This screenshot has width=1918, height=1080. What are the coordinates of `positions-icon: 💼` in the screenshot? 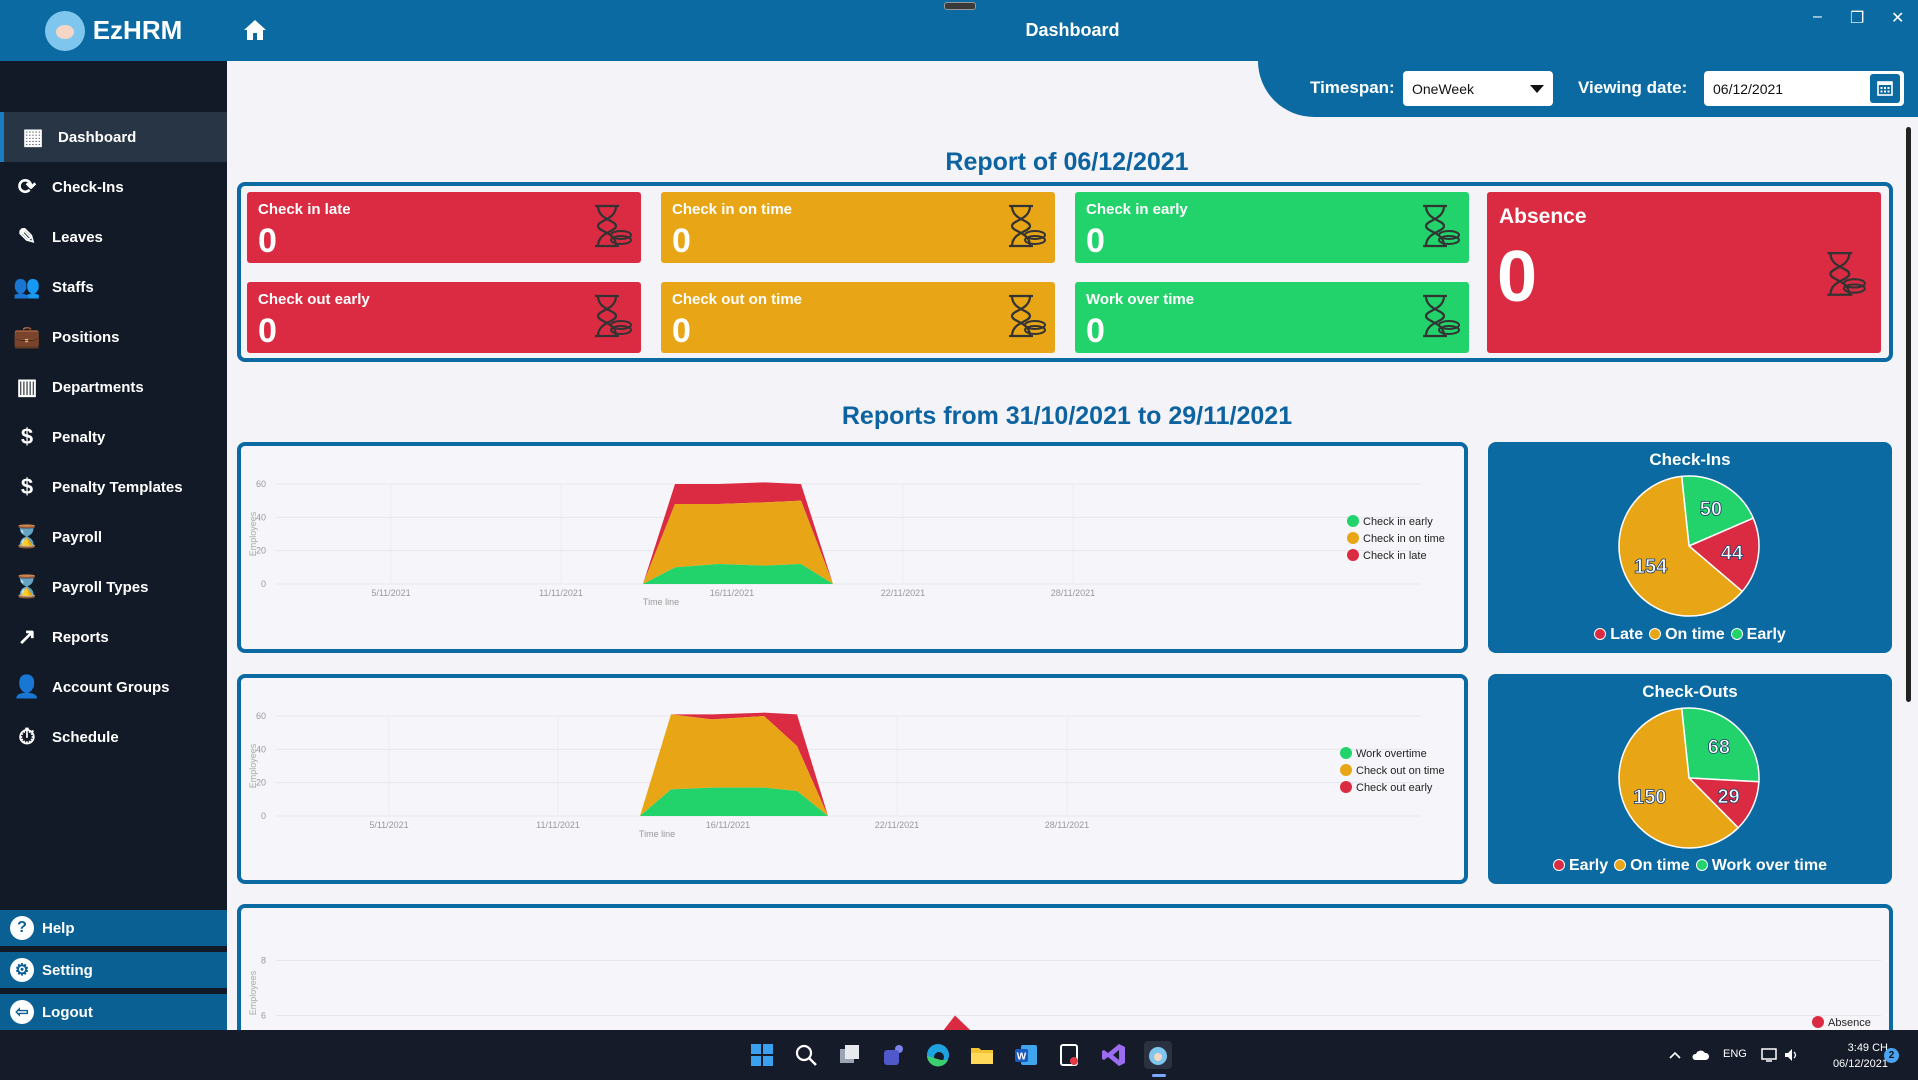 It's located at (27, 336).